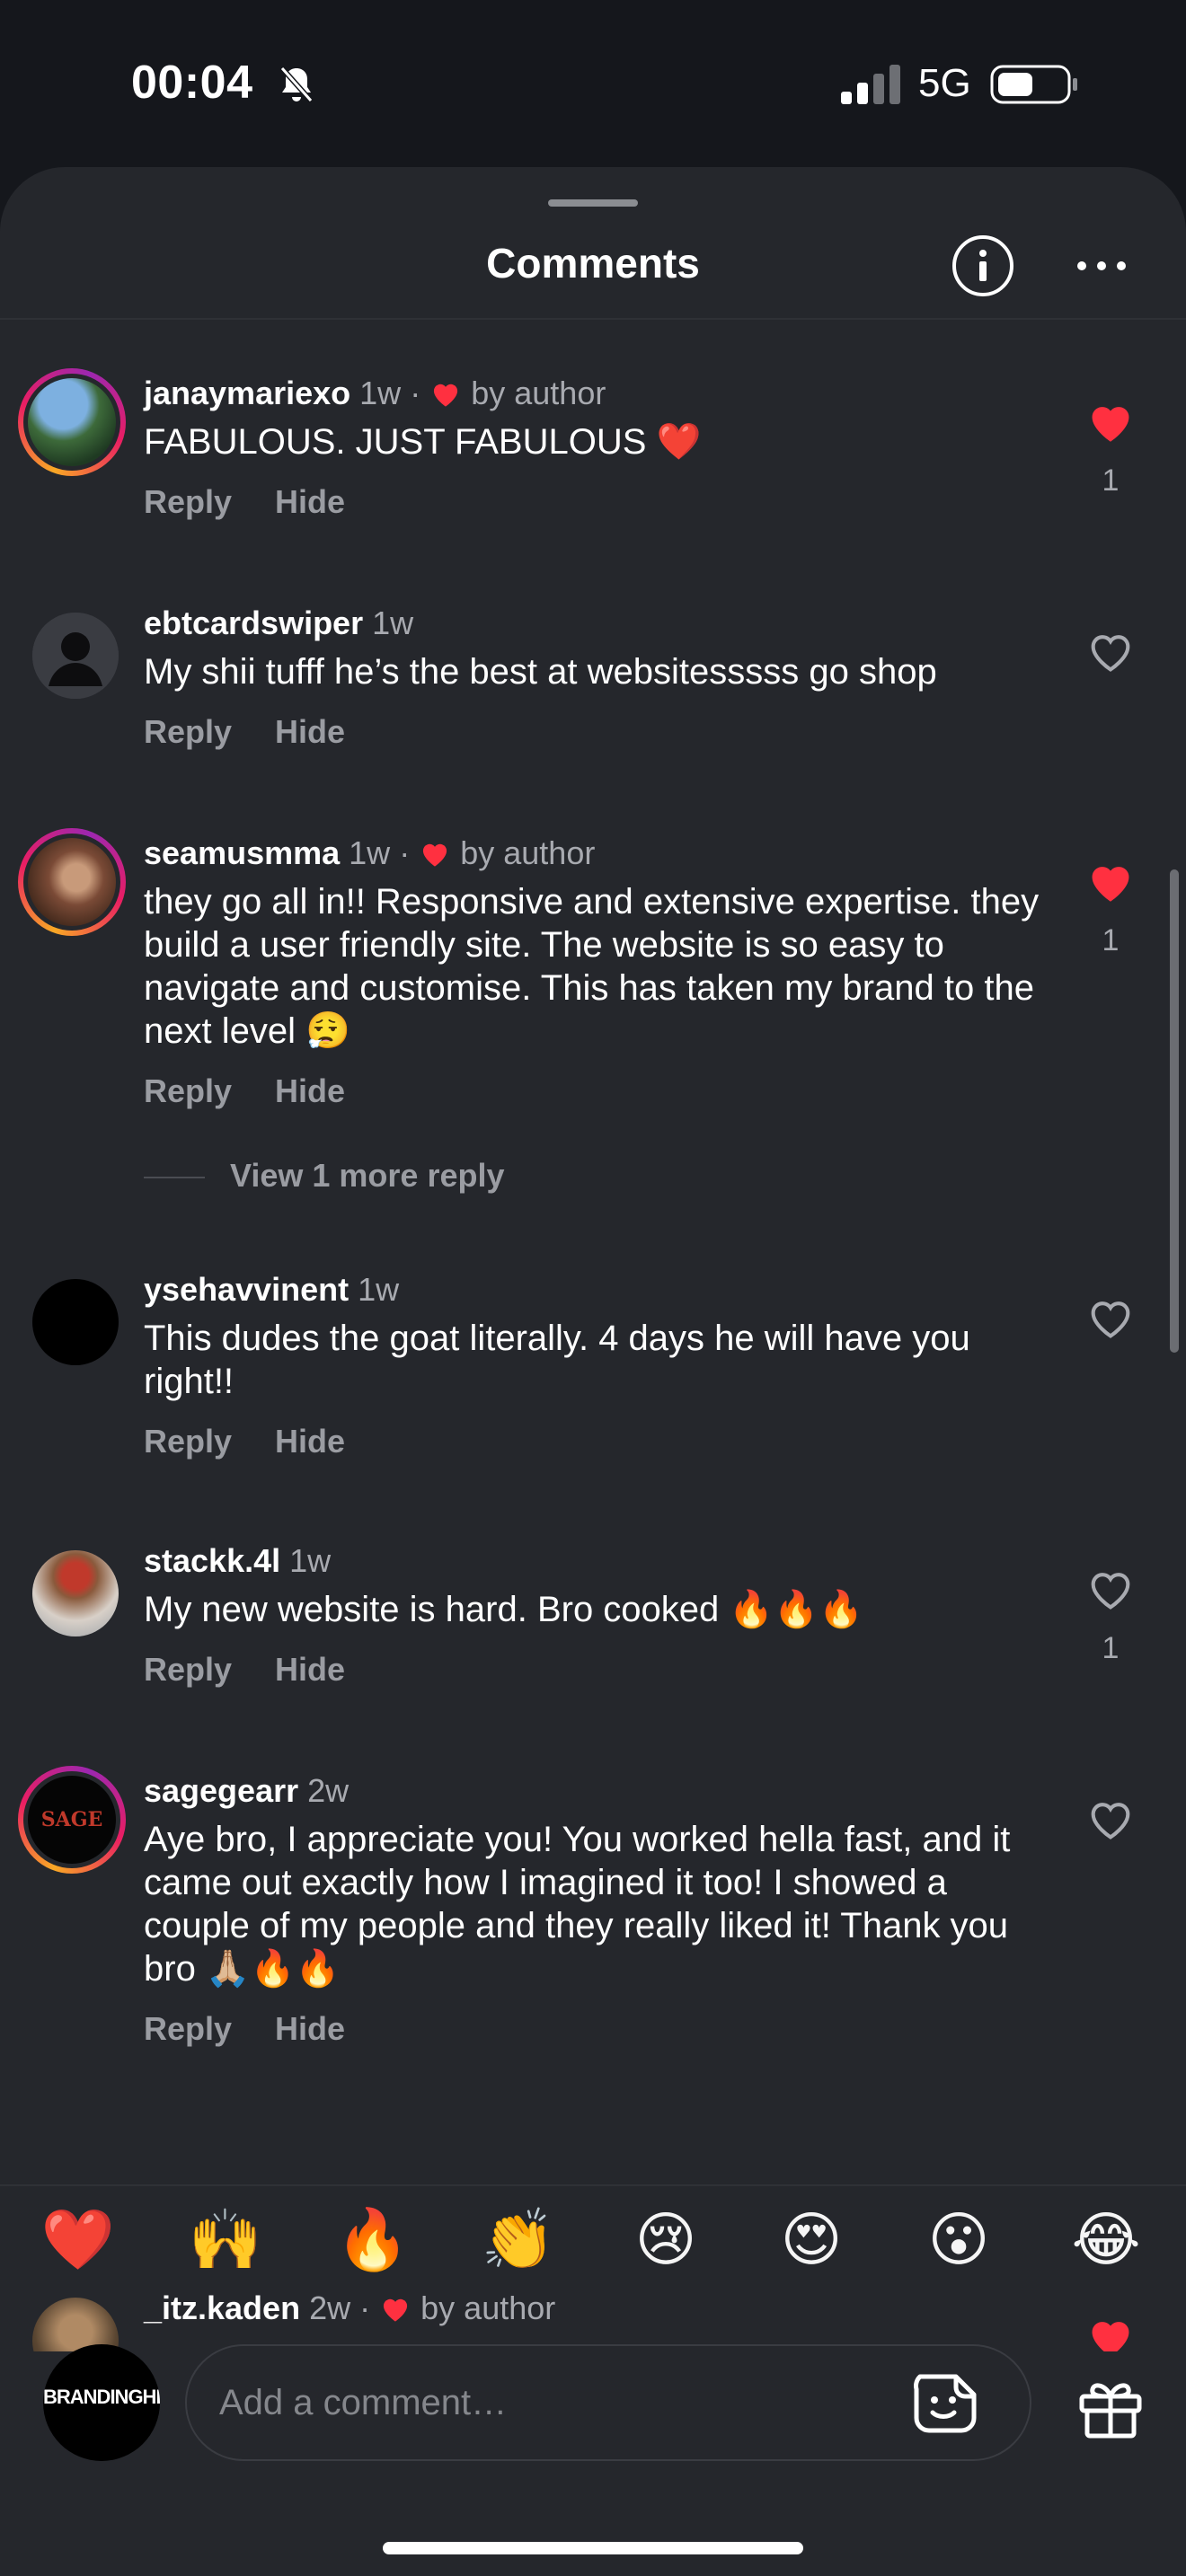  What do you see at coordinates (608, 2402) in the screenshot?
I see `comment-input` at bounding box center [608, 2402].